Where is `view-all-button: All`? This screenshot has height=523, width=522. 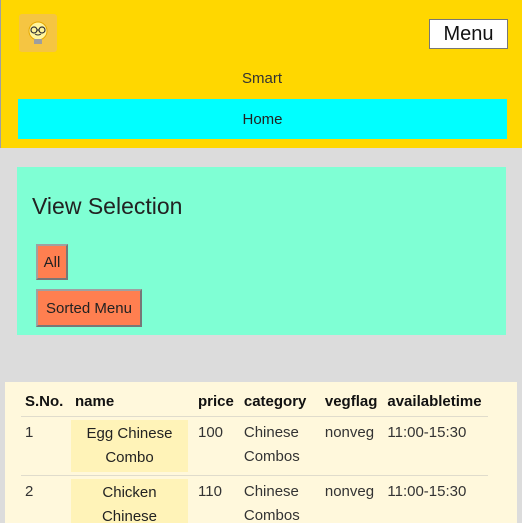 view-all-button: All is located at coordinates (52, 262).